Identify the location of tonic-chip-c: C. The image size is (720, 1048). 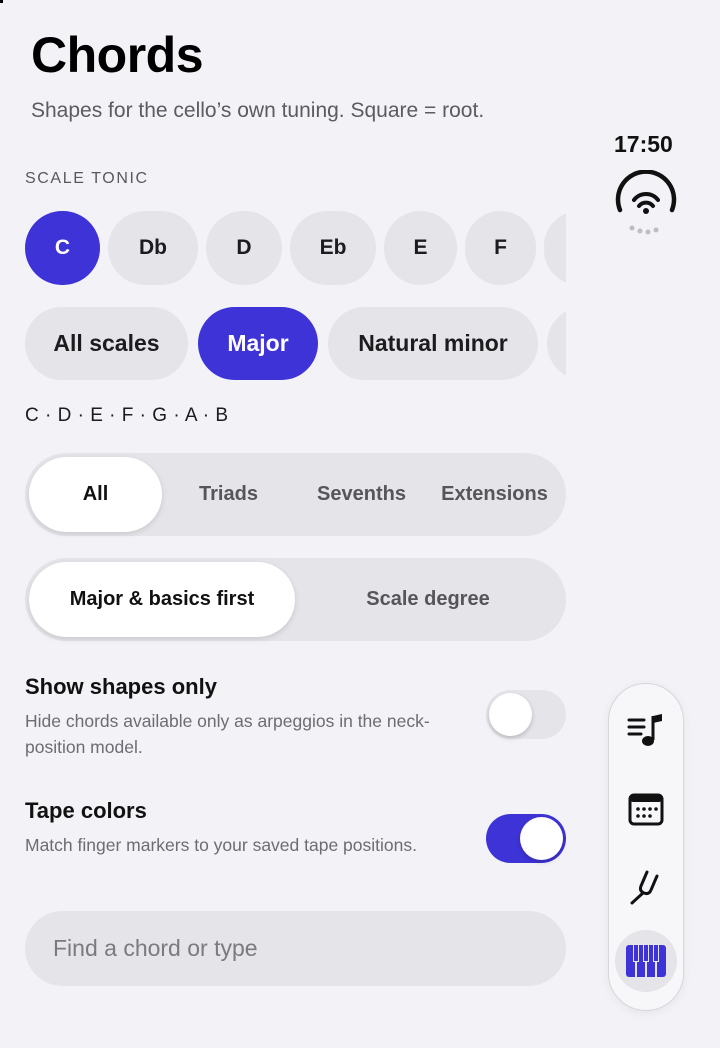
(62, 248).